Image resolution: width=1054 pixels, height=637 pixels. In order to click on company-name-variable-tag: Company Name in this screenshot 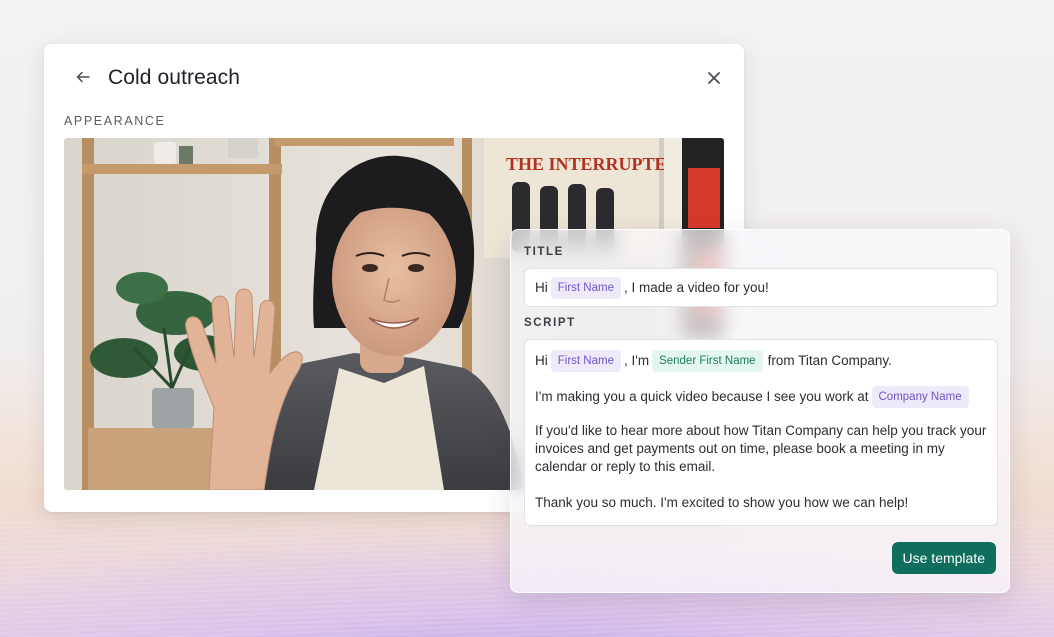, I will do `click(920, 397)`.